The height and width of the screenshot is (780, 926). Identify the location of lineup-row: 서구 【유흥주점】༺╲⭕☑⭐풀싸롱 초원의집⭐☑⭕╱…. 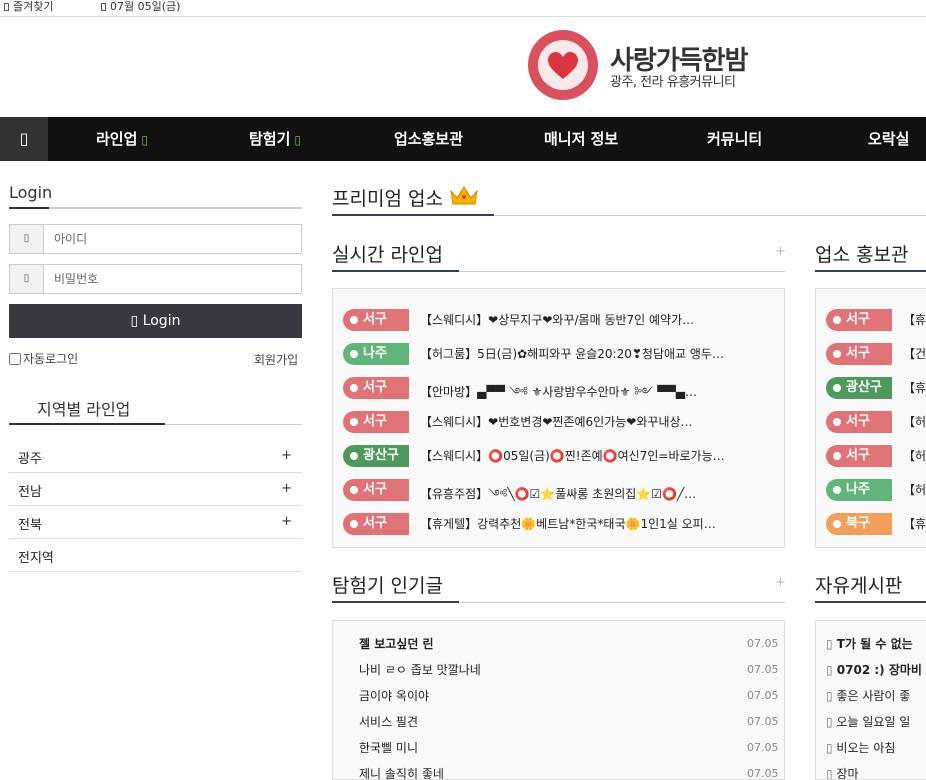
(553, 490).